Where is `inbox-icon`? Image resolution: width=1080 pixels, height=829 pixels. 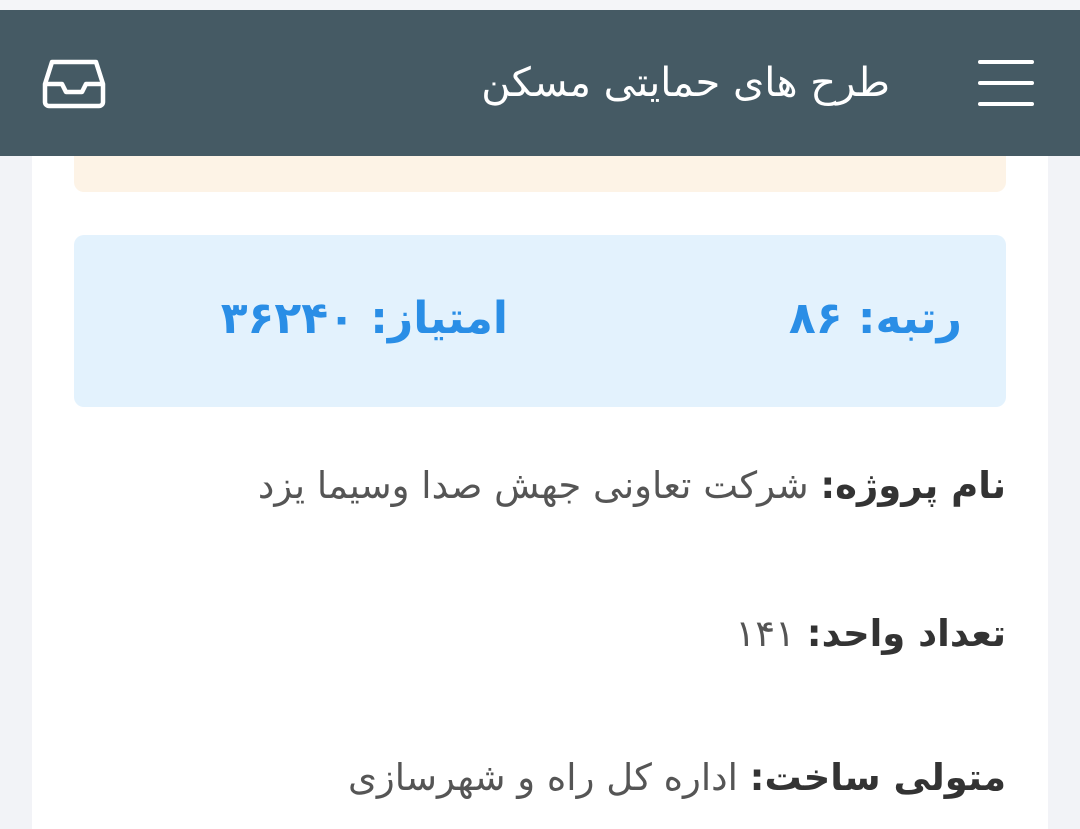
inbox-icon is located at coordinates (74, 83).